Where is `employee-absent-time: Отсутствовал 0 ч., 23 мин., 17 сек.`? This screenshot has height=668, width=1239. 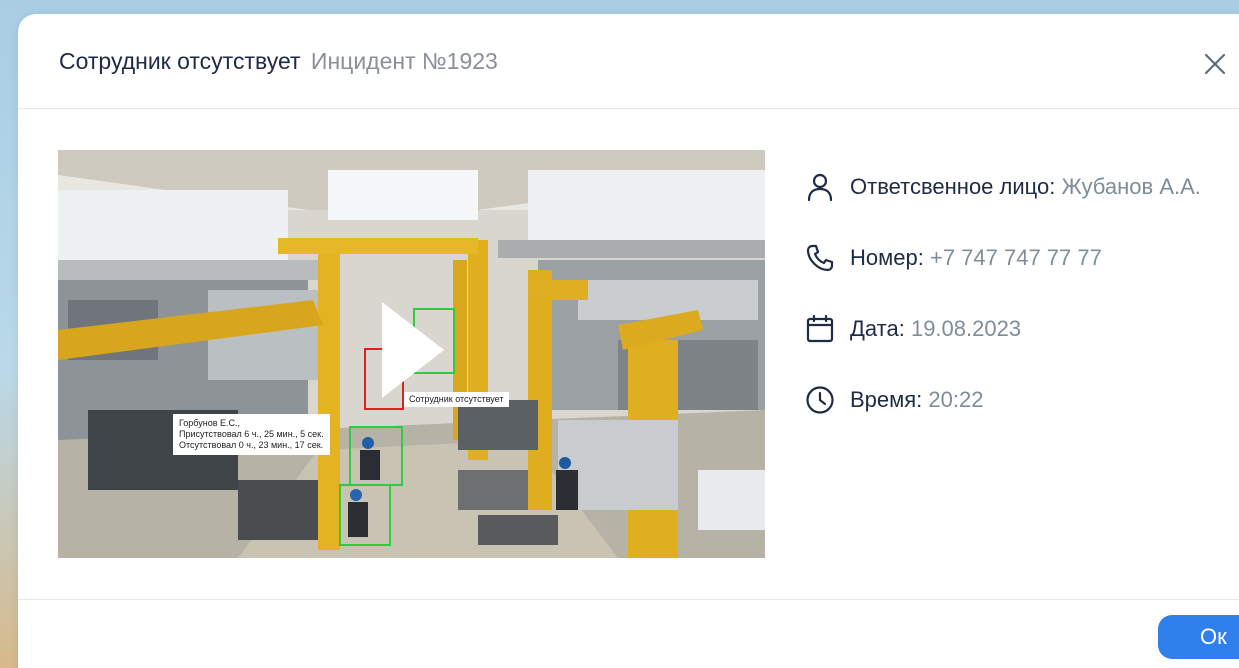 employee-absent-time: Отсутствовал 0 ч., 23 мин., 17 сек. is located at coordinates (251, 445).